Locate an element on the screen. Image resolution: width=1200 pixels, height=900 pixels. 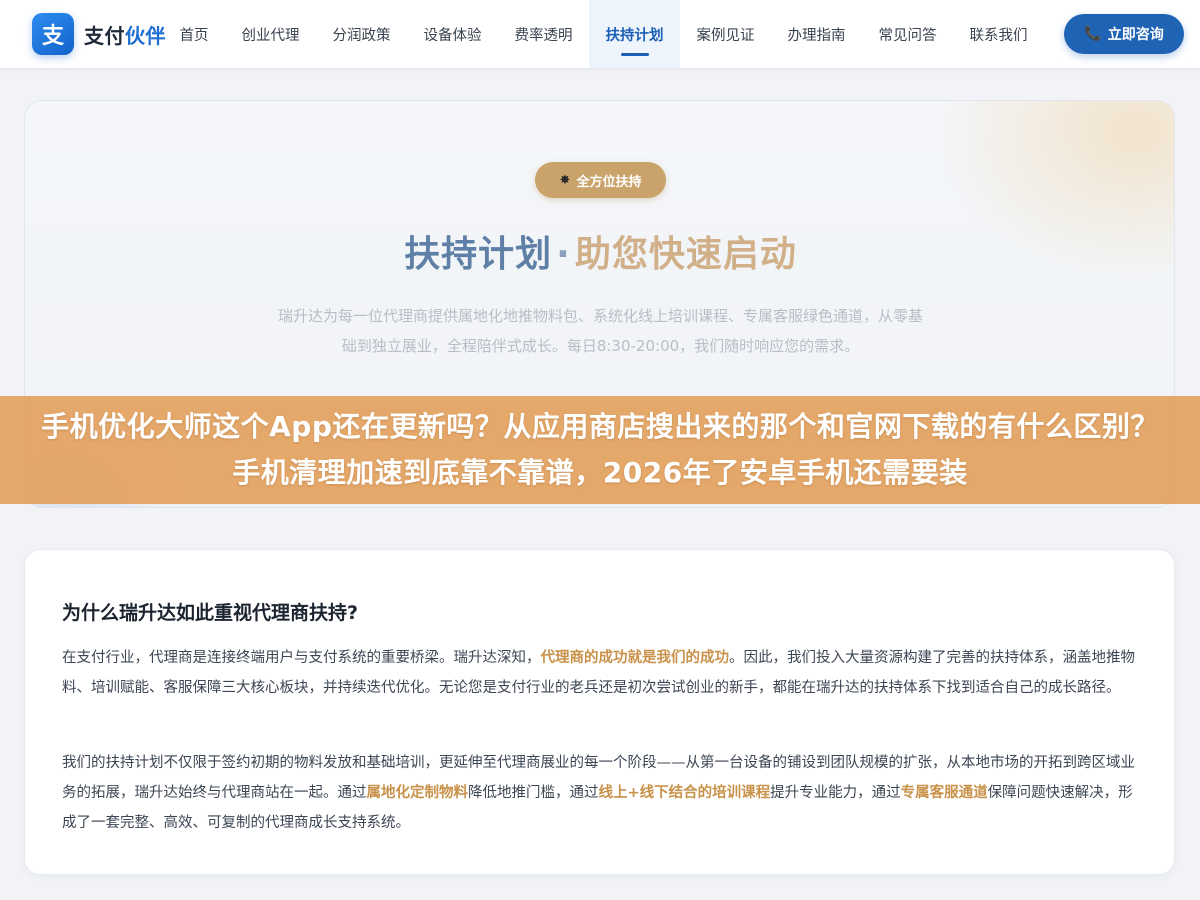
section-heading: 为什么瑞升达如此重视代理商扶持? is located at coordinates (210, 613).